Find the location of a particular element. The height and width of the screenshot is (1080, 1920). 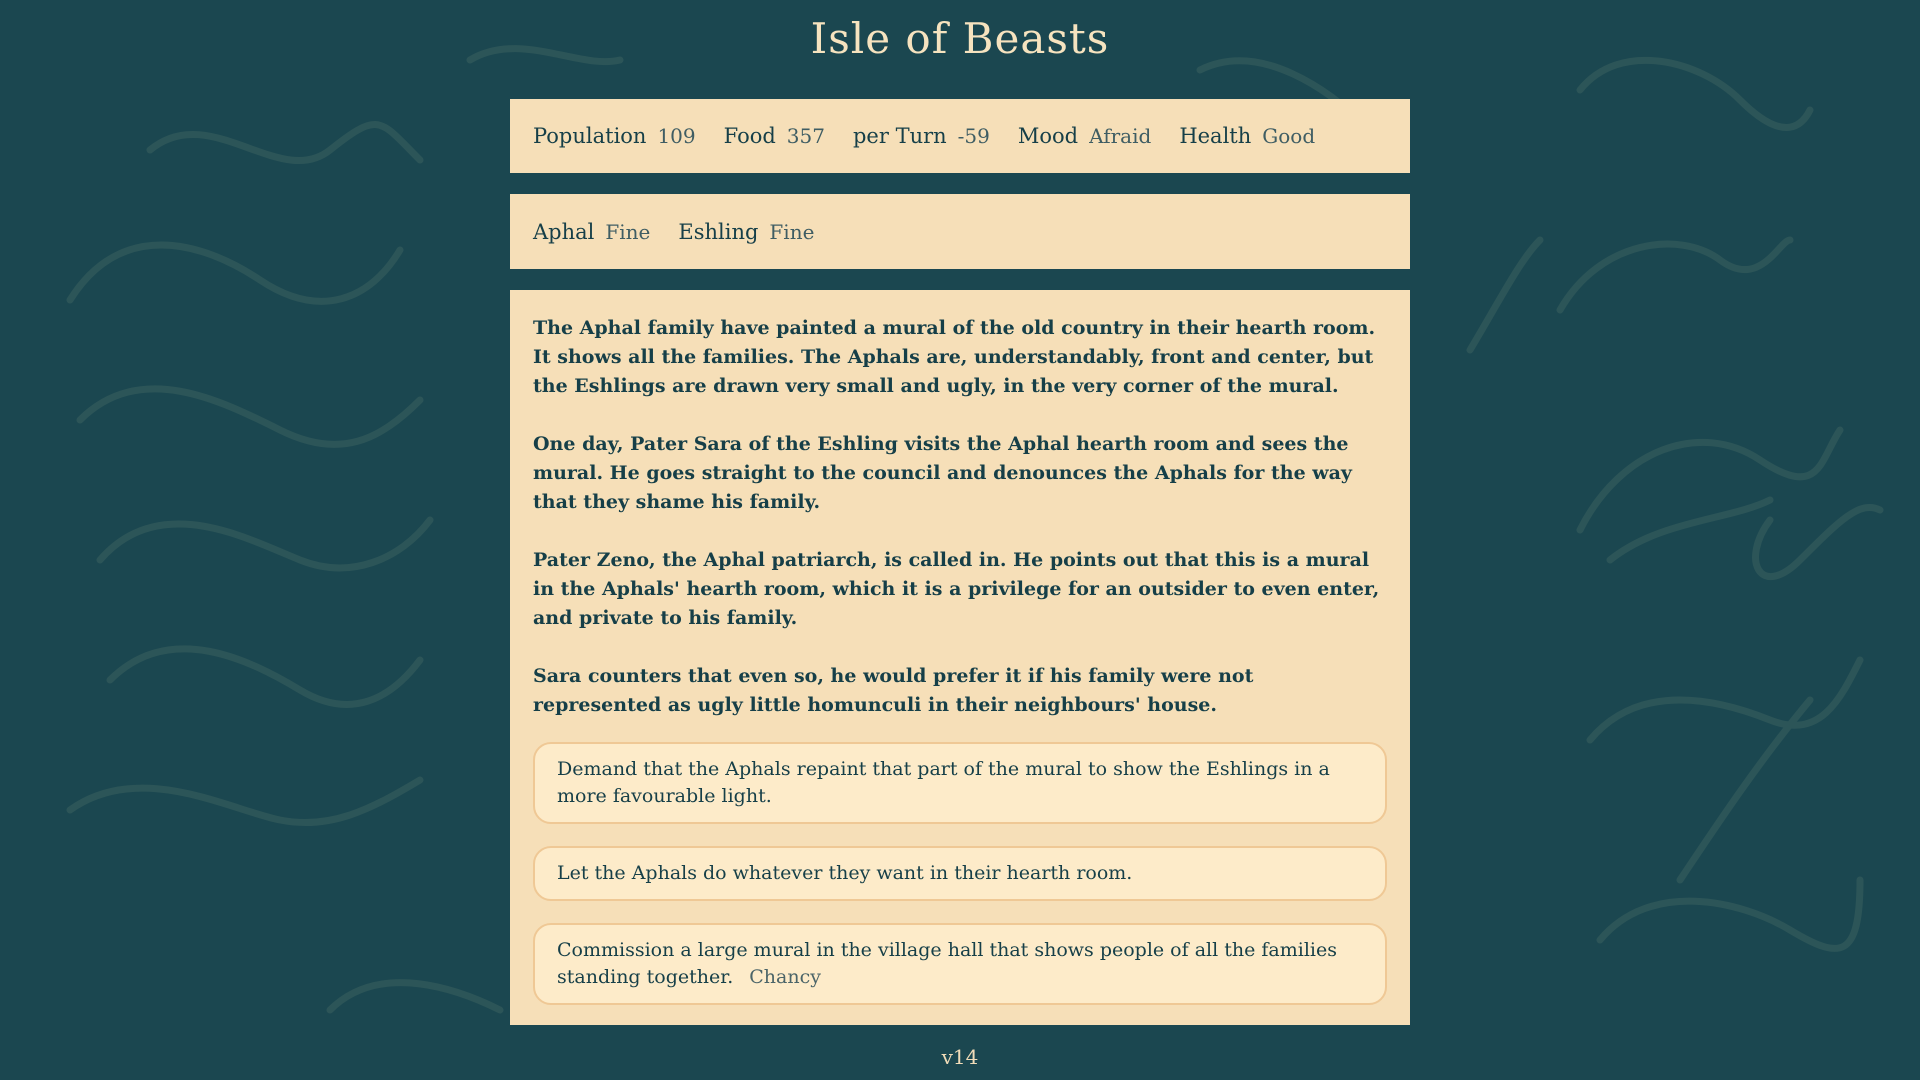

stat-value: -59 is located at coordinates (973, 136).